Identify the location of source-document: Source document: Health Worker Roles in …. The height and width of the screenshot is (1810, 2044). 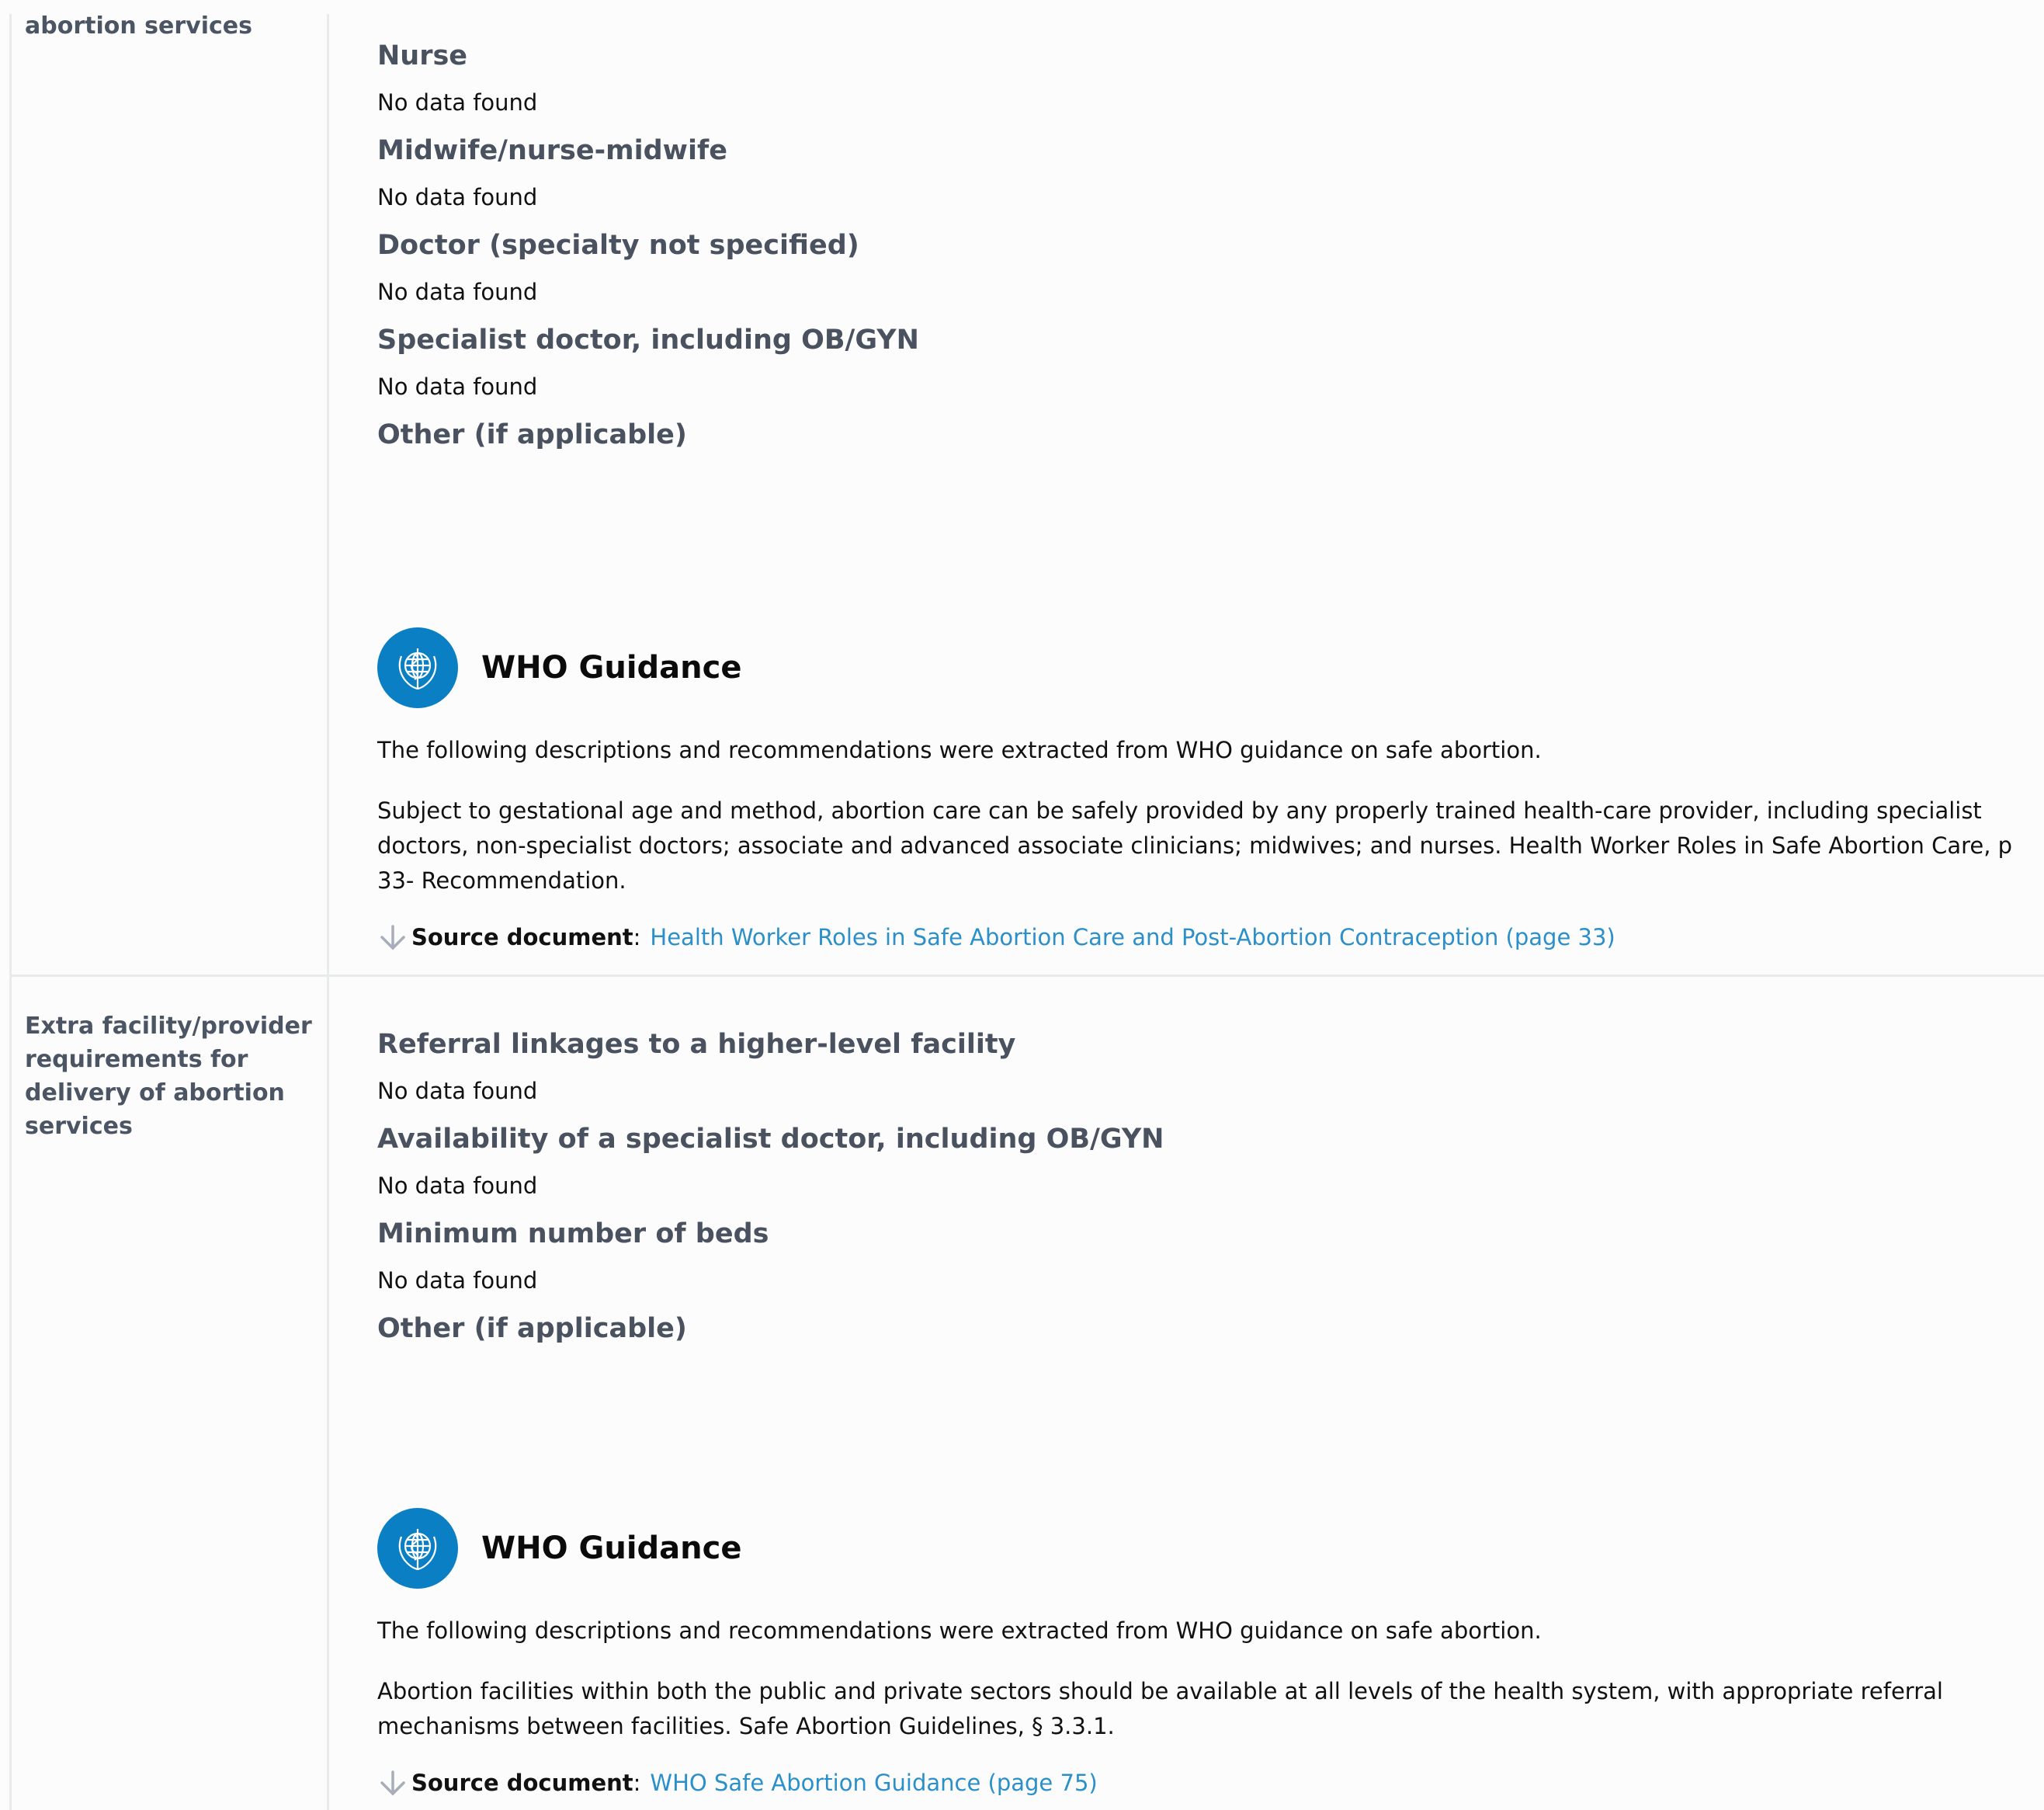
(1196, 938).